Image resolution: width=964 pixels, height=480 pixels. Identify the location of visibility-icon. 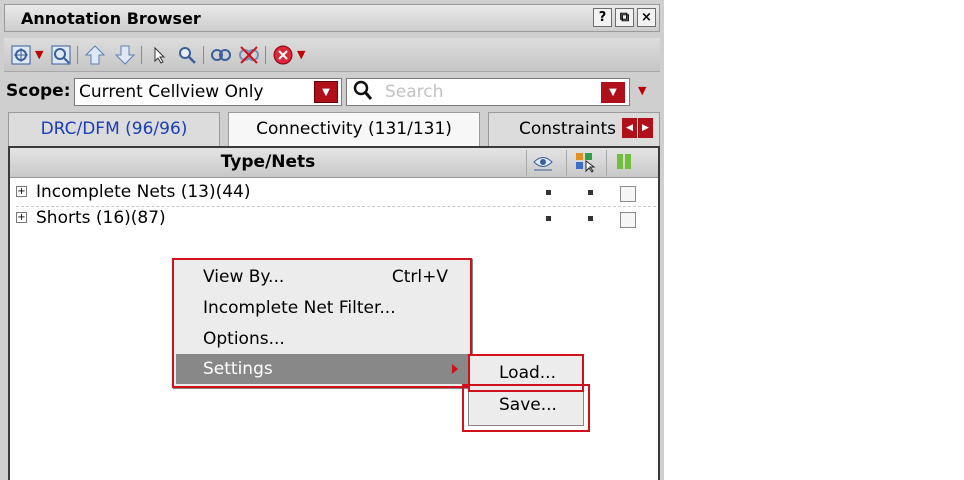
(543, 162).